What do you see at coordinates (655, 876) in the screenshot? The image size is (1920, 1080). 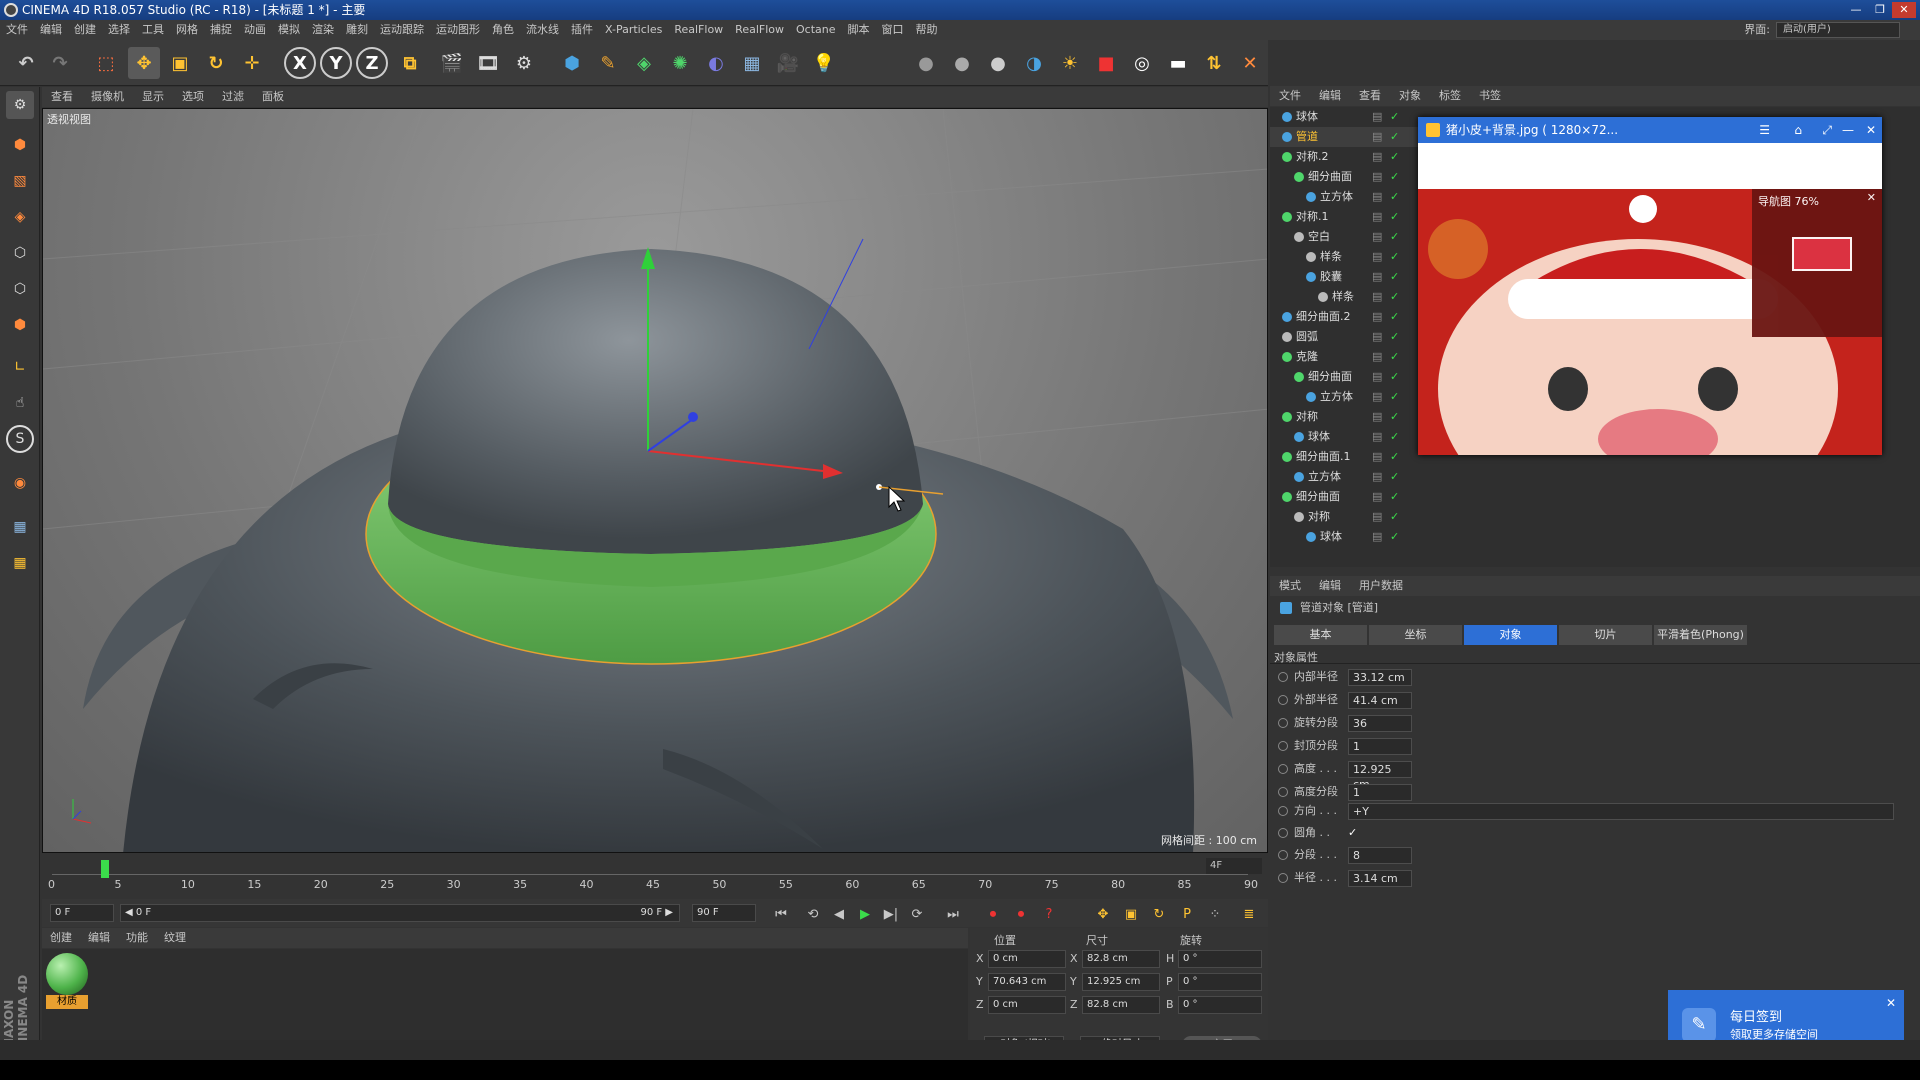 I see `timeline: 0 5 10 15 20 25 30 35 40 45 50 55 60 65 70 75 80 85 90 4F` at bounding box center [655, 876].